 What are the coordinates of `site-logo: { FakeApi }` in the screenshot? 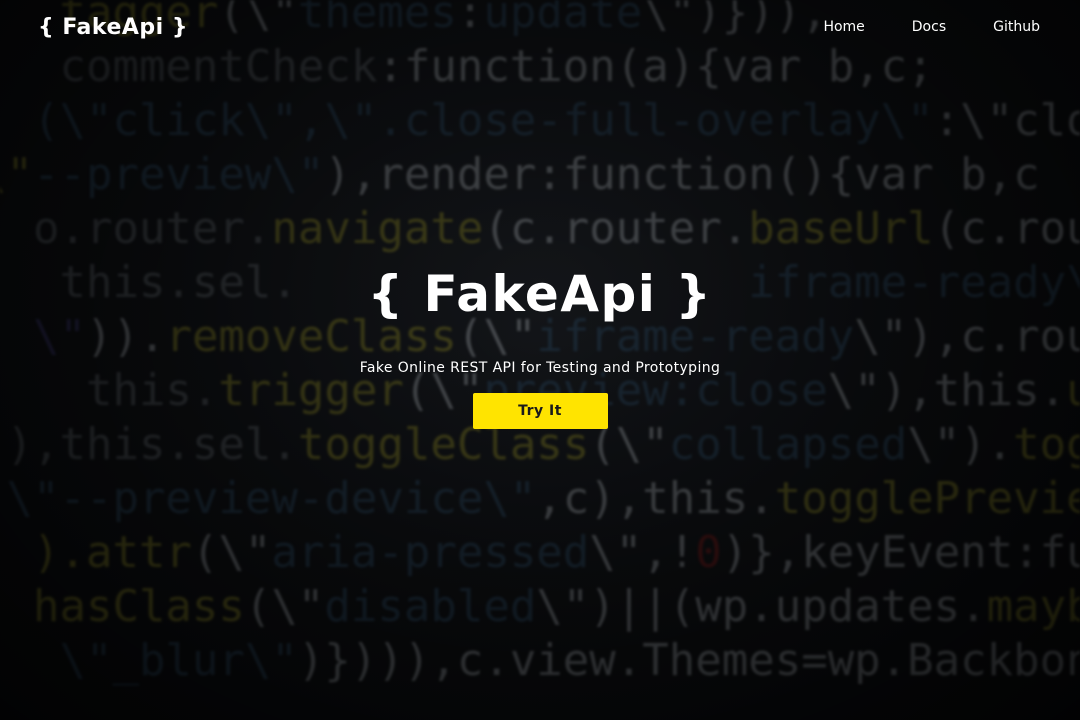 It's located at (113, 27).